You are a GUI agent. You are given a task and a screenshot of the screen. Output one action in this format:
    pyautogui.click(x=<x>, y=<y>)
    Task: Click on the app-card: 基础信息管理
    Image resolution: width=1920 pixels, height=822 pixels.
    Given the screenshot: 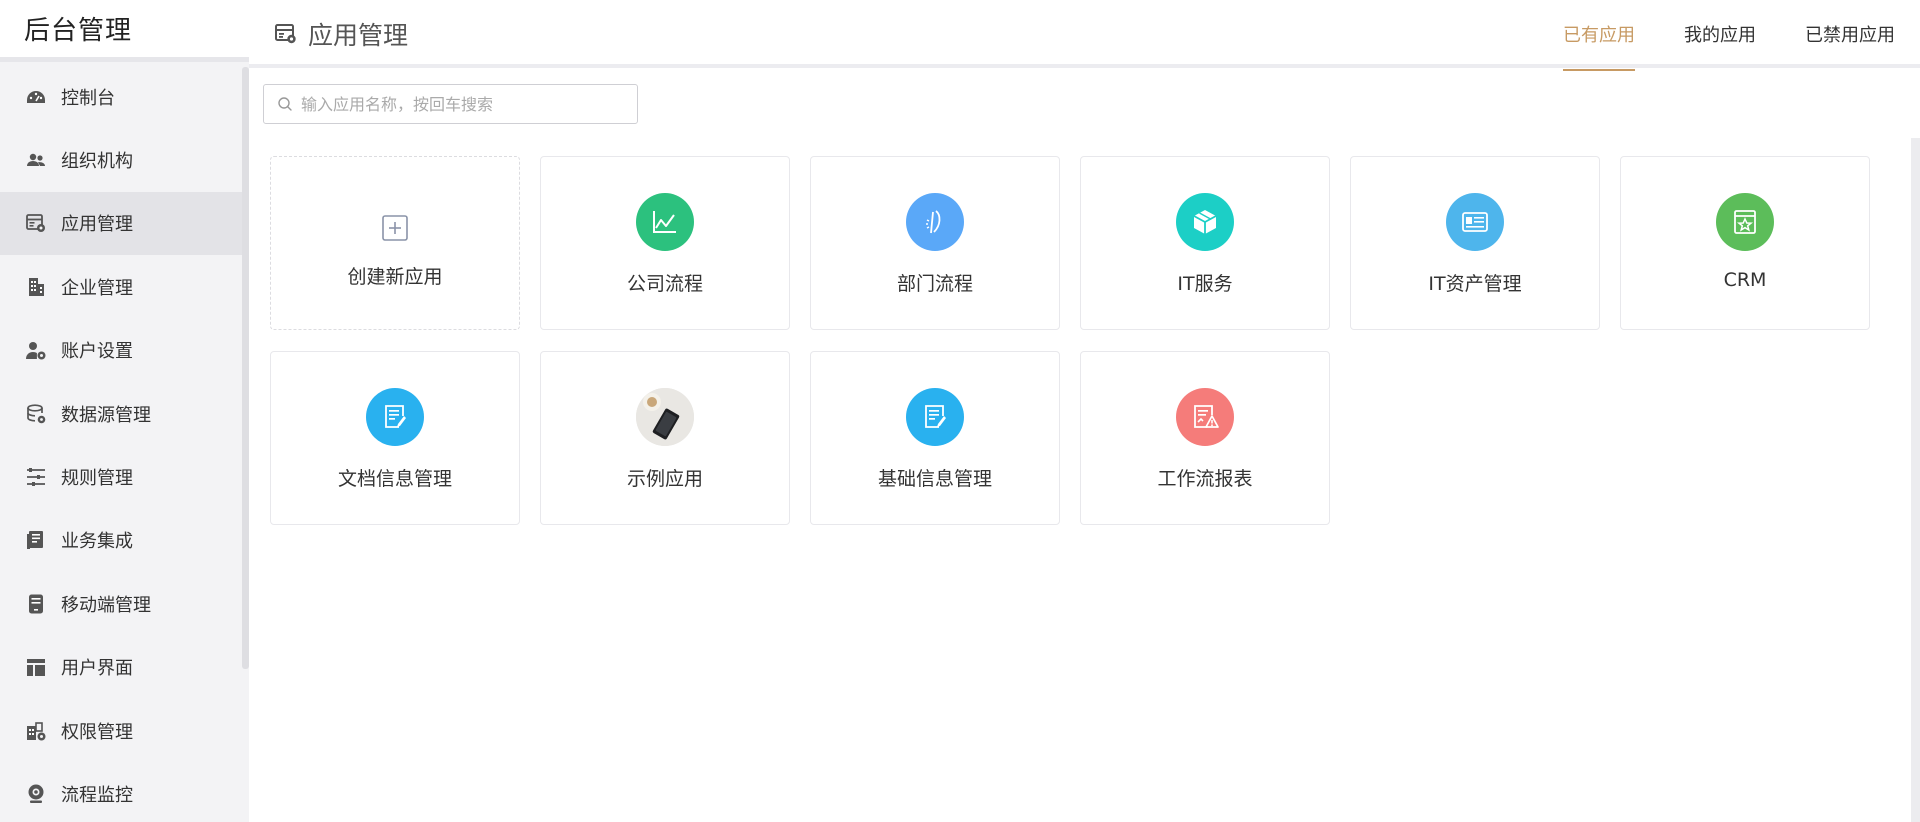 What is the action you would take?
    pyautogui.click(x=935, y=438)
    